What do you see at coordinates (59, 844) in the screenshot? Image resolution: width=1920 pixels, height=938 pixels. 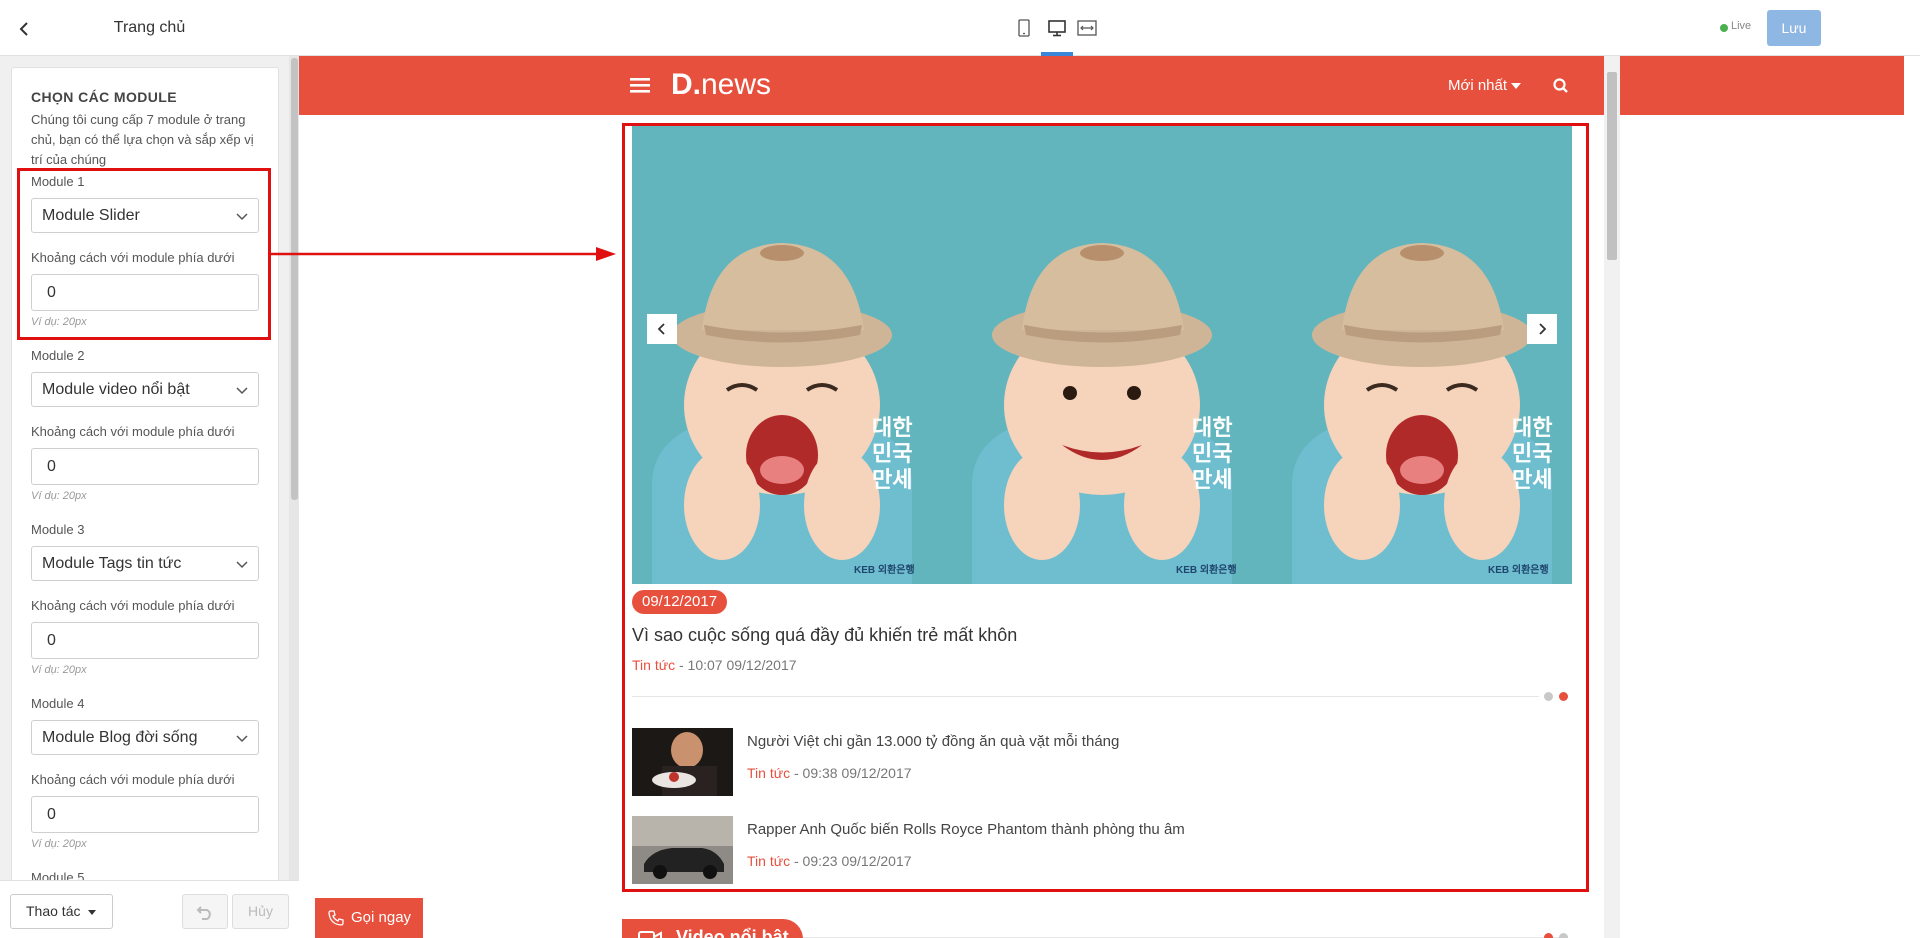 I see `module-4-hint: Ví dụ: 20px` at bounding box center [59, 844].